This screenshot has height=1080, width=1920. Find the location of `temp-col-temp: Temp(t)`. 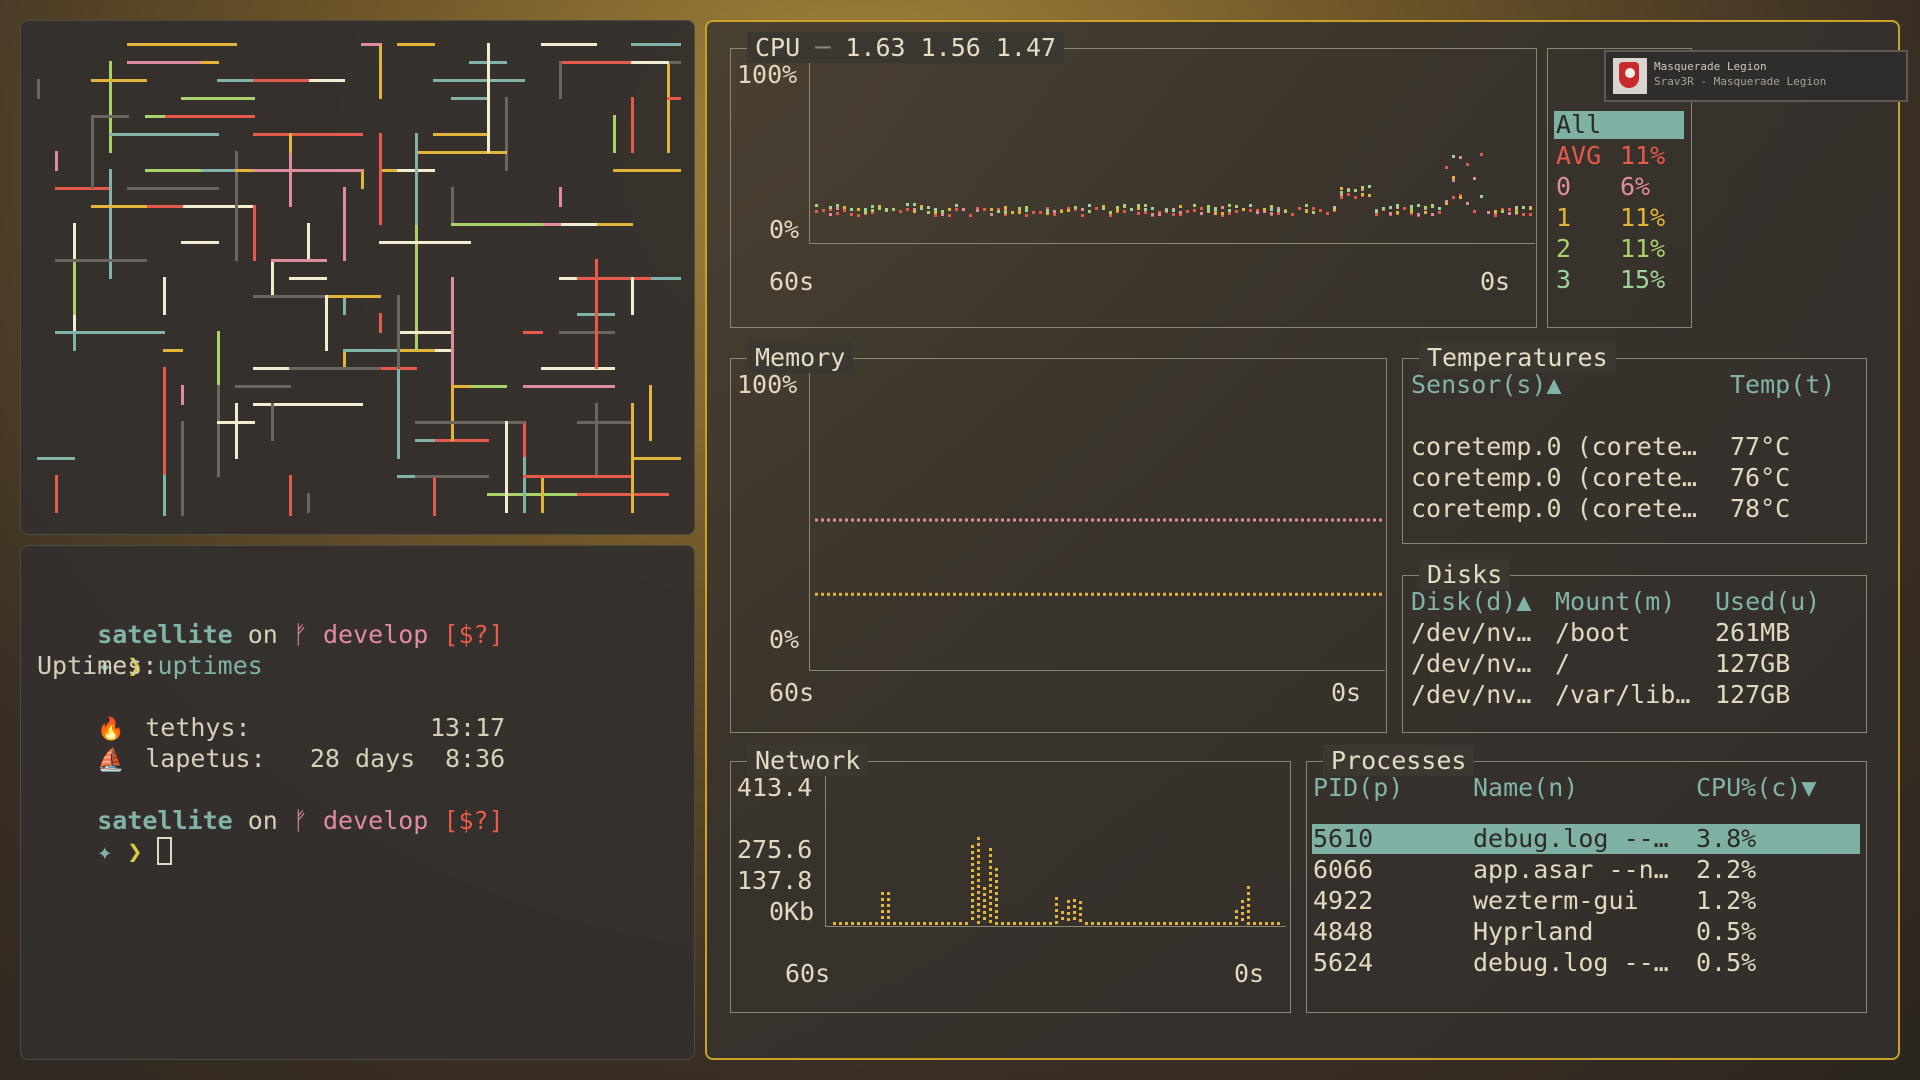

temp-col-temp: Temp(t) is located at coordinates (1782, 384).